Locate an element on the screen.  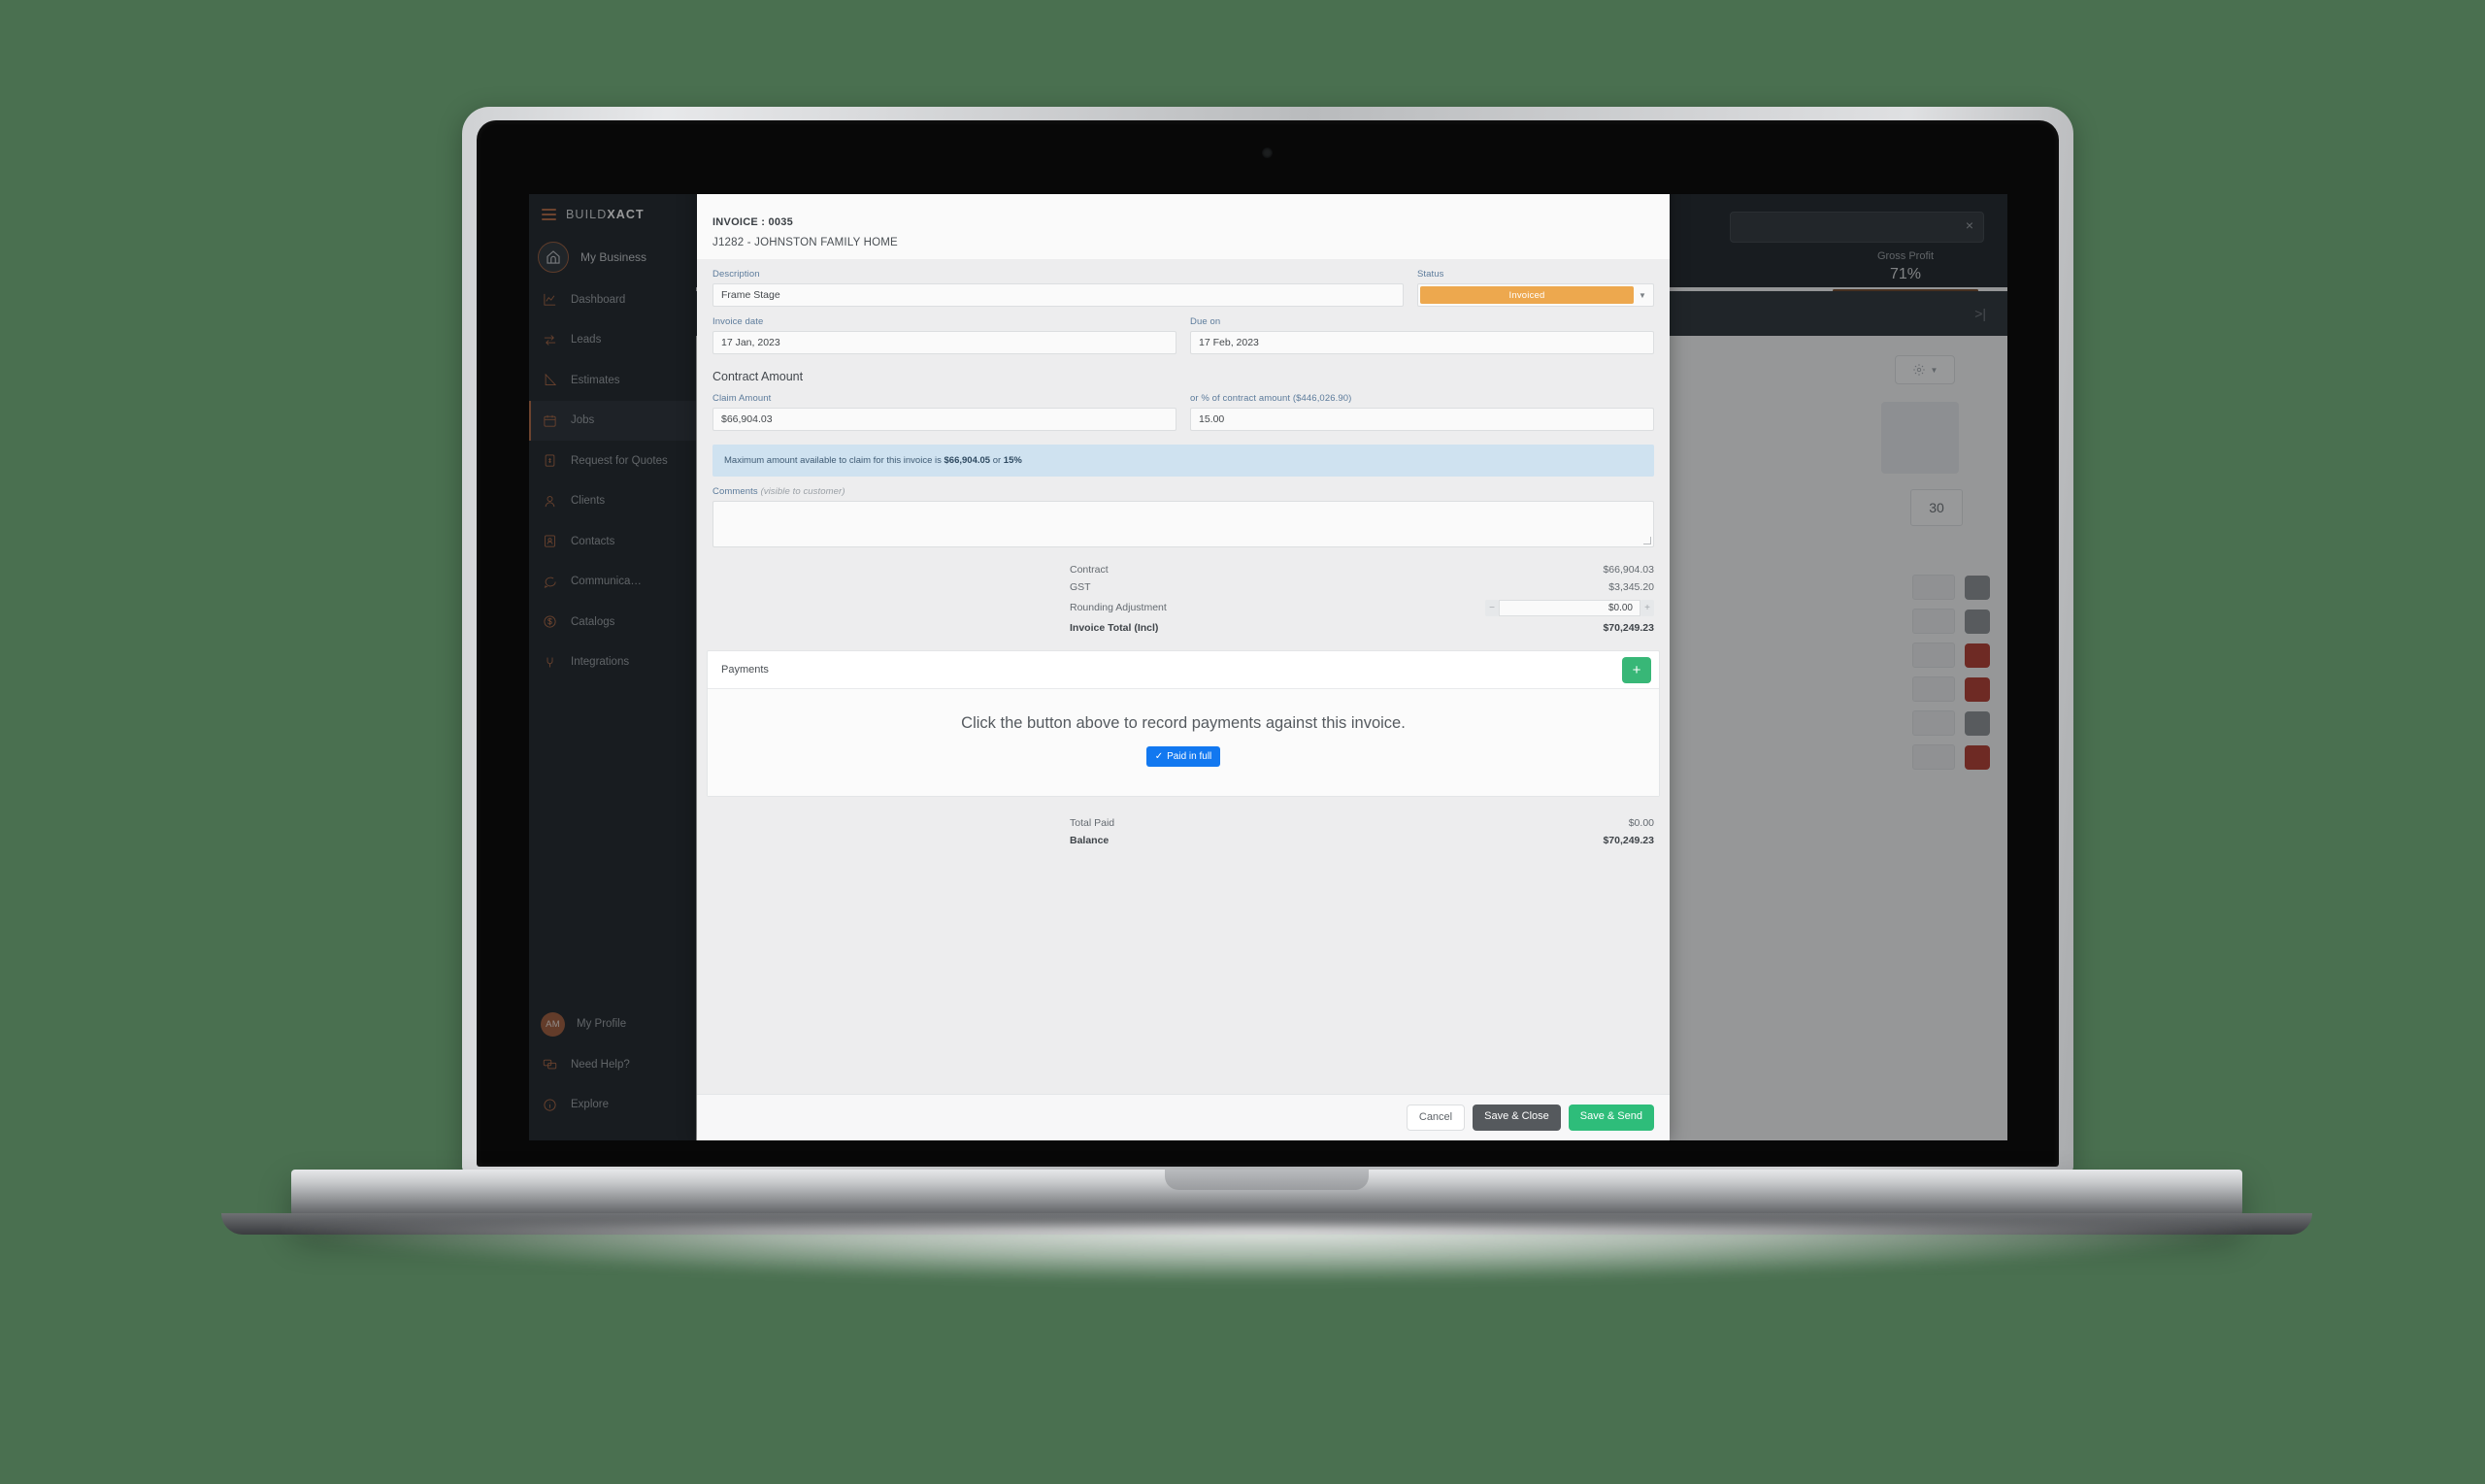
banner-amount: $66,904.05 is located at coordinates (968, 460).